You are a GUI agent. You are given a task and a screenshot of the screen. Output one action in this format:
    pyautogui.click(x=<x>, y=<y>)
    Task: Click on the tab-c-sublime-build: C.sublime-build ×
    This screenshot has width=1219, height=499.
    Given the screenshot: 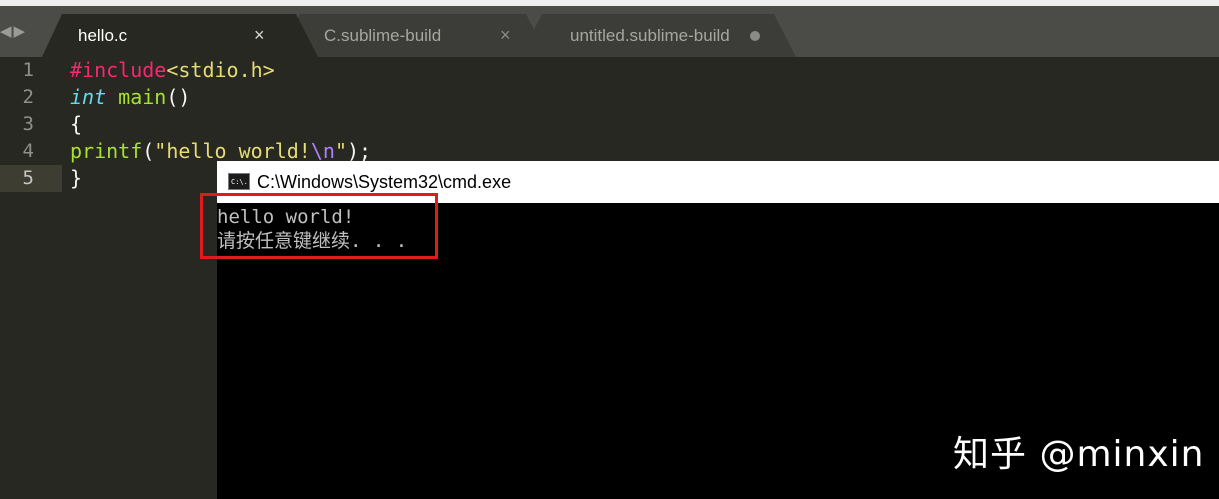 What is the action you would take?
    pyautogui.click(x=413, y=35)
    